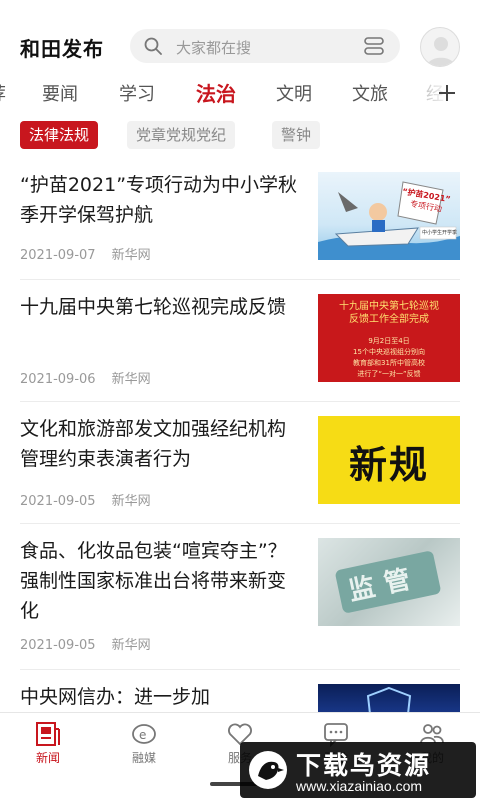  I want to click on avatar, so click(440, 47).